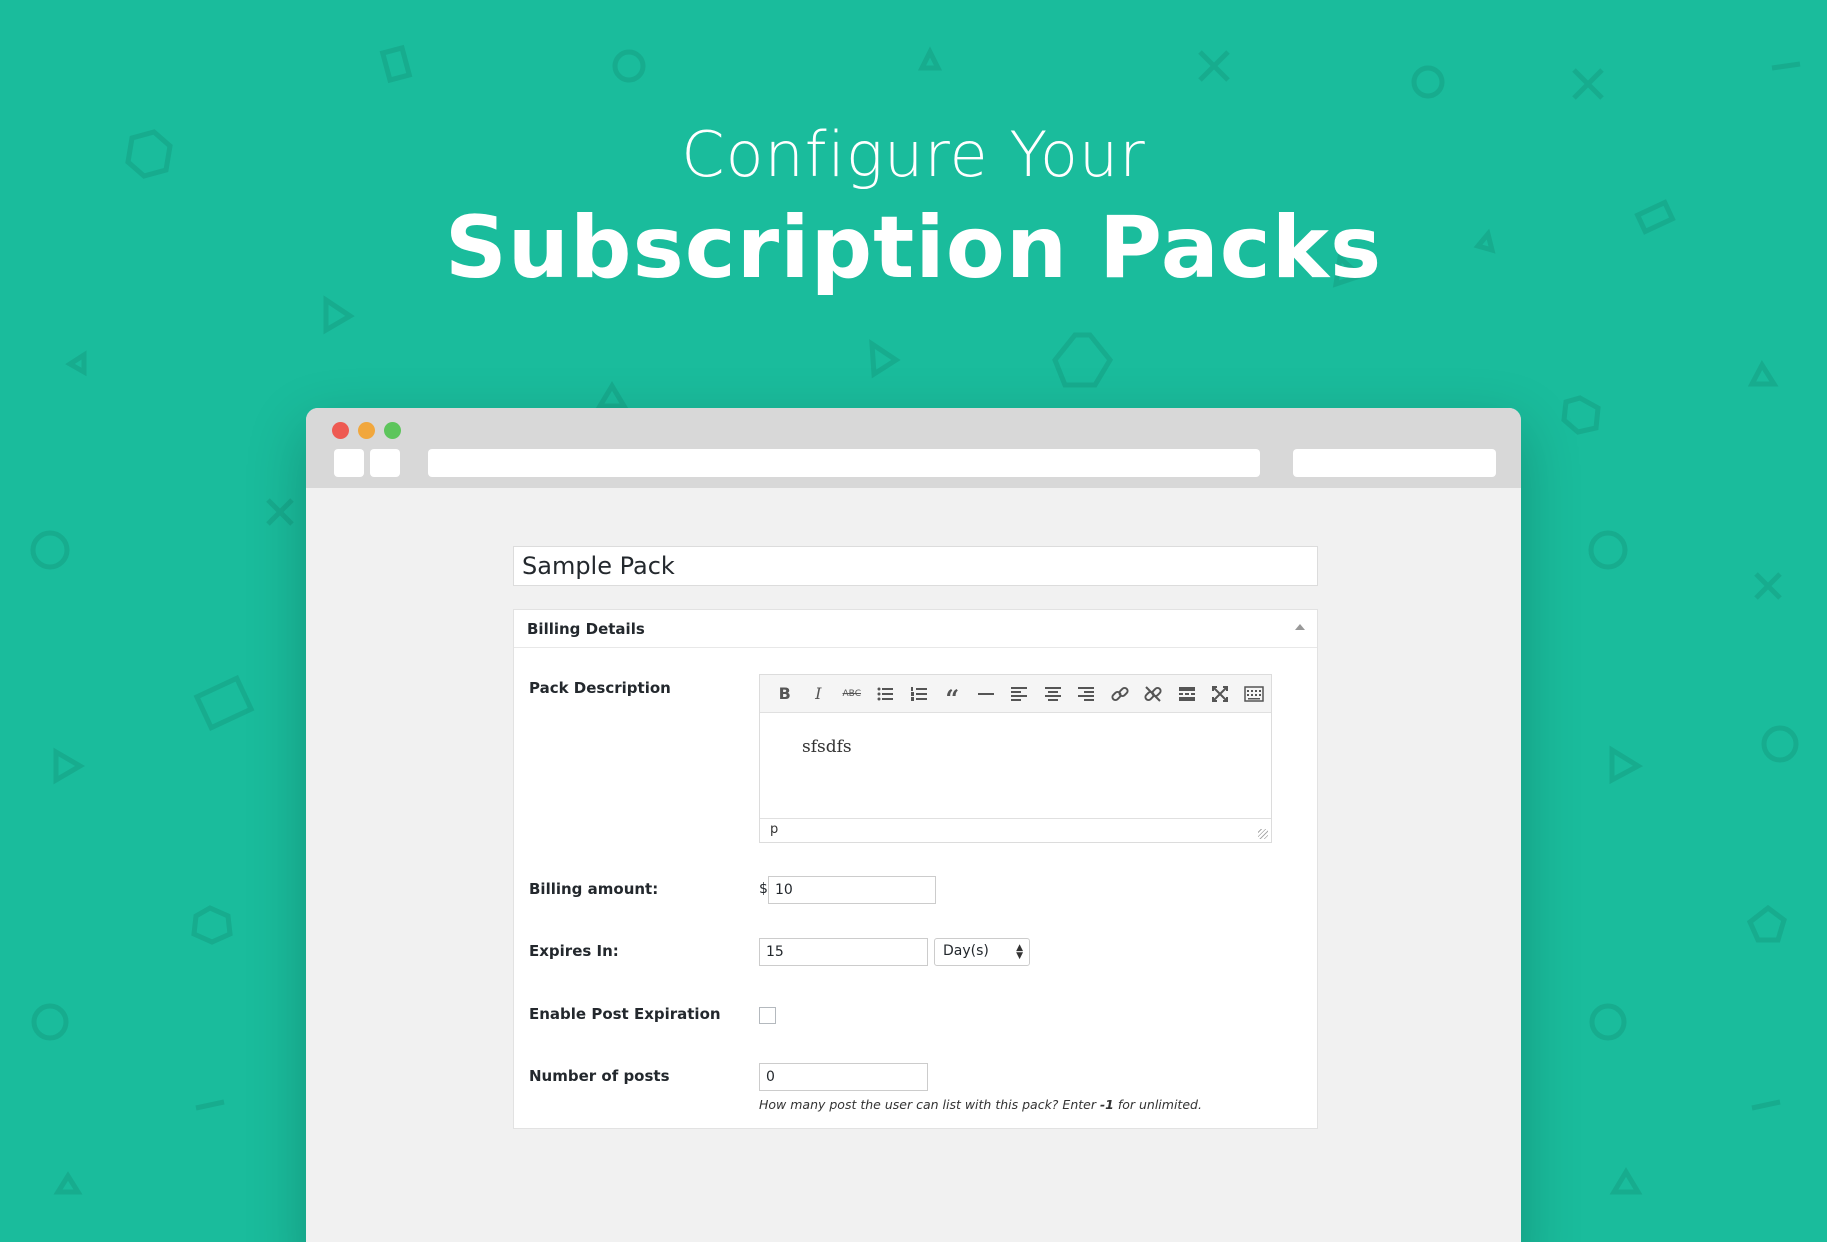 This screenshot has width=1827, height=1242. Describe the element at coordinates (1254, 694) in the screenshot. I see `toolbar-toggle-icon` at that location.